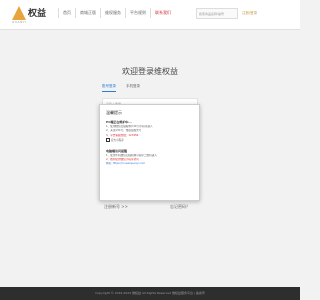 The height and width of the screenshot is (300, 320). What do you see at coordinates (116, 207) in the screenshot?
I see `register-link: 注册新号 >>` at bounding box center [116, 207].